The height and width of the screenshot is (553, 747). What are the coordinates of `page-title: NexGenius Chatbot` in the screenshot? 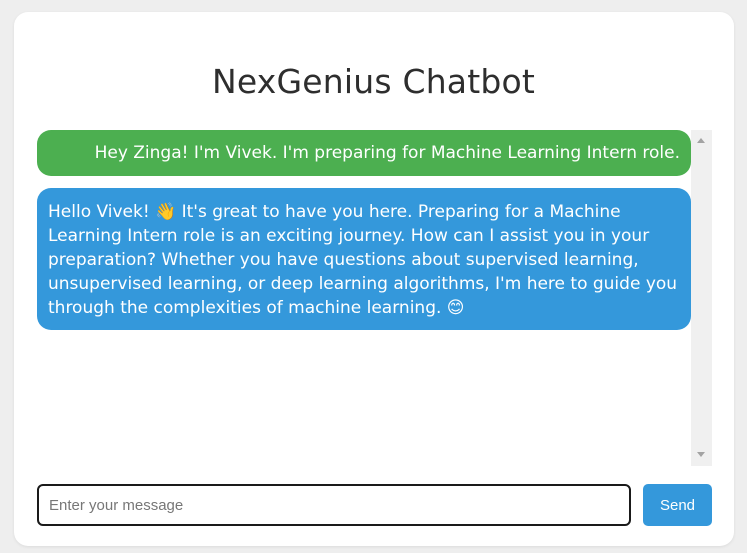 It's located at (373, 81).